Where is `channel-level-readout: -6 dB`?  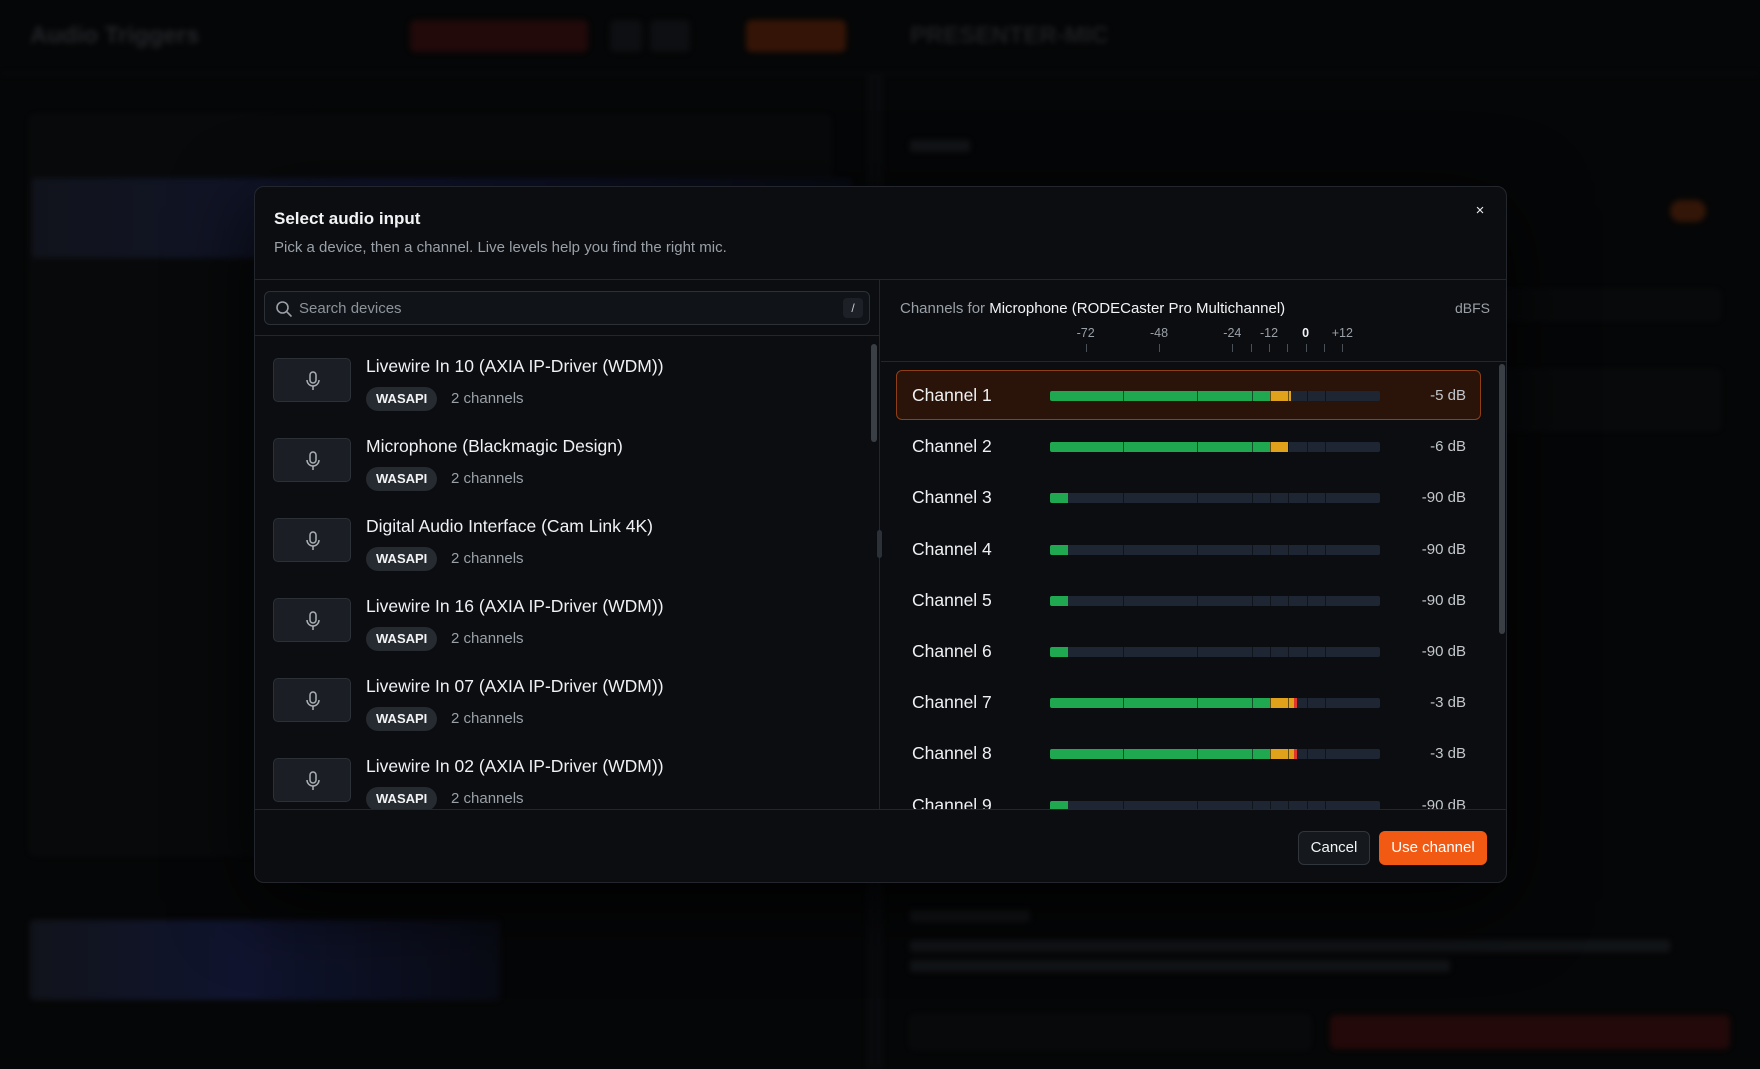 channel-level-readout: -6 dB is located at coordinates (1448, 447).